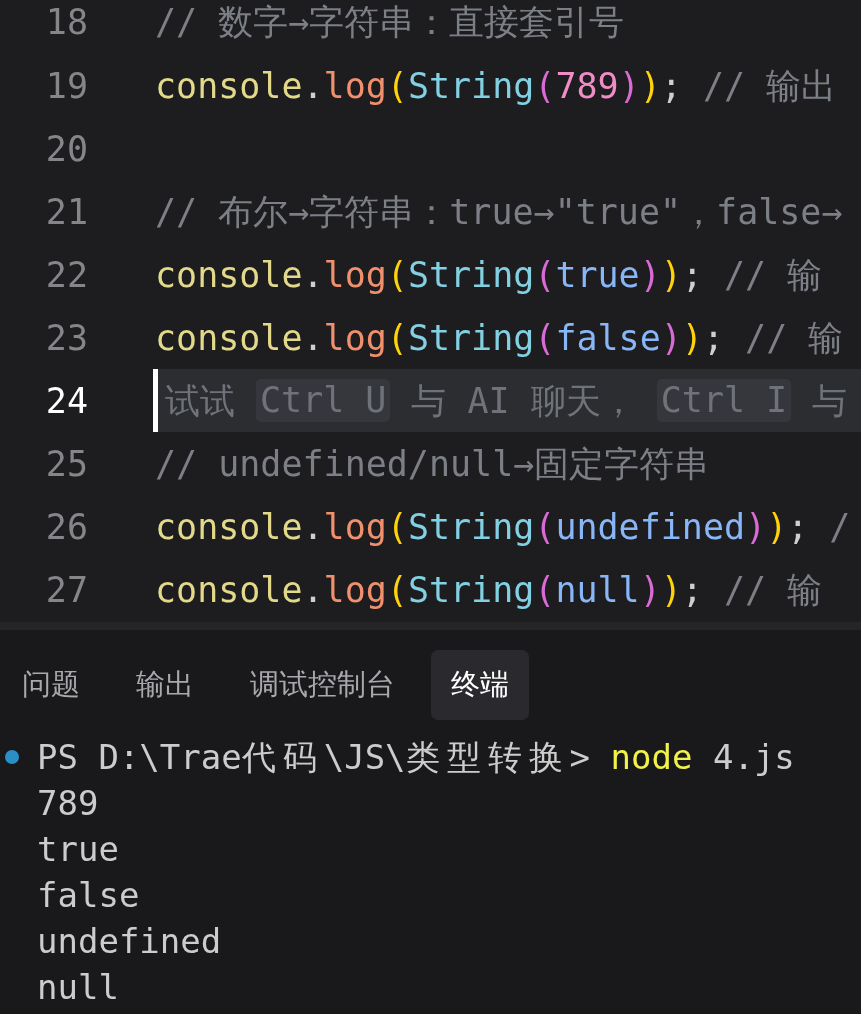  I want to click on terminal-output-line: true, so click(78, 849).